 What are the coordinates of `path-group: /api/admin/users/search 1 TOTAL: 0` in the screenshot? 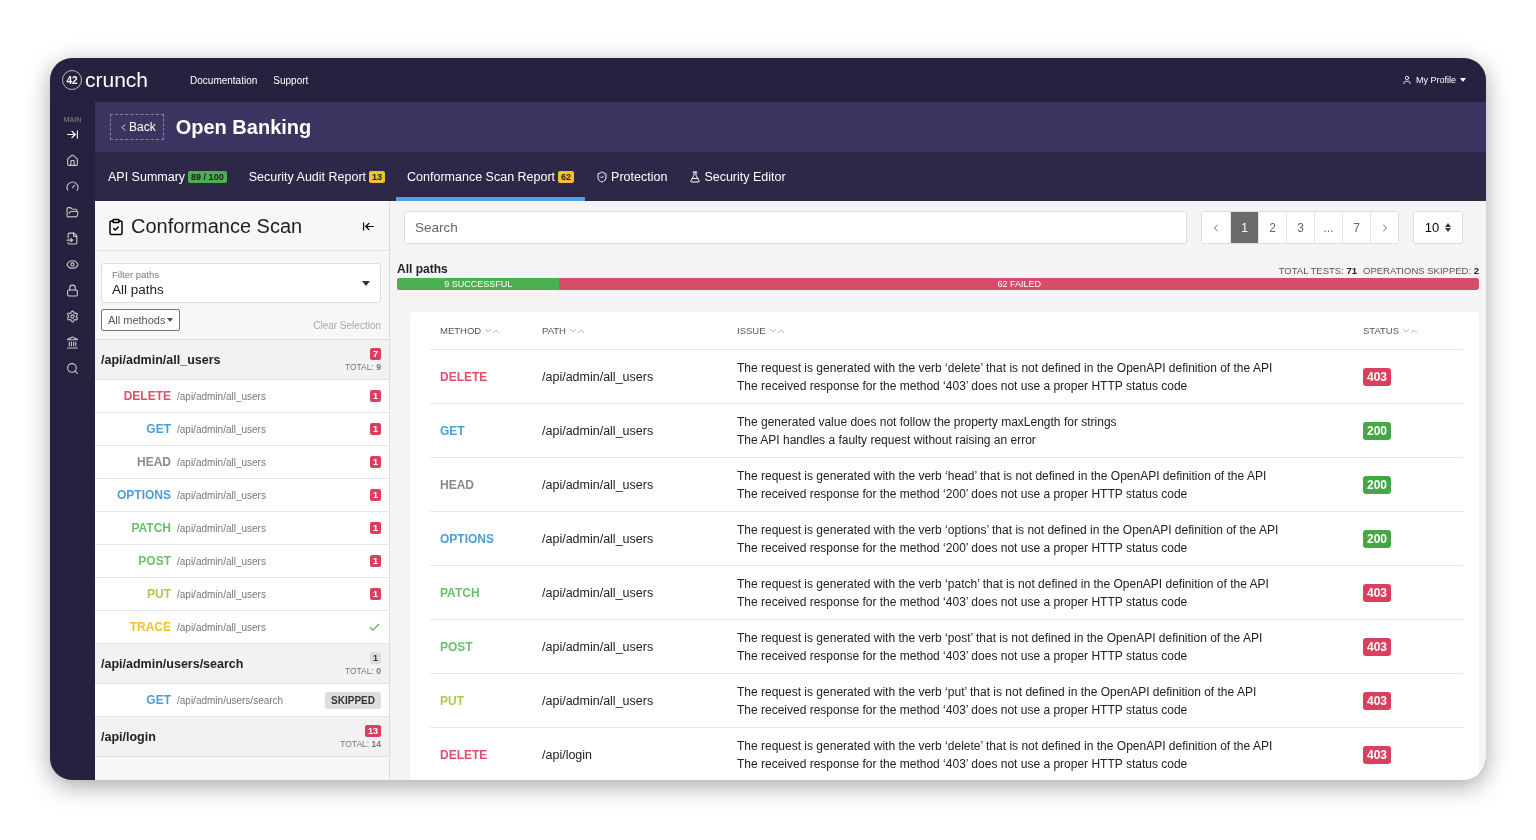 It's located at (242, 664).